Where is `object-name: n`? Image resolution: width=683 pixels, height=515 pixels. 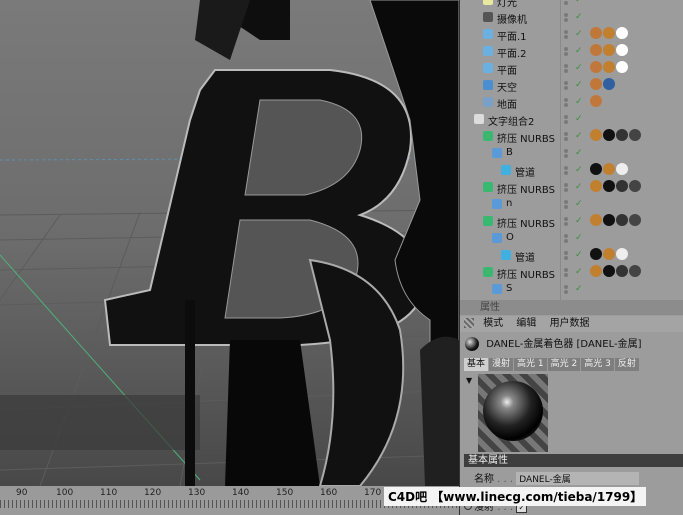
object-name: n is located at coordinates (509, 203).